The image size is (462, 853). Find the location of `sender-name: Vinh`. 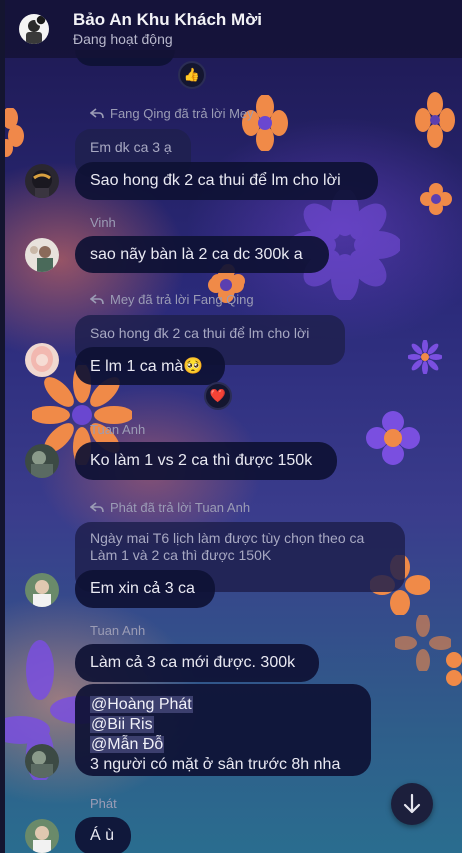

sender-name: Vinh is located at coordinates (103, 222).